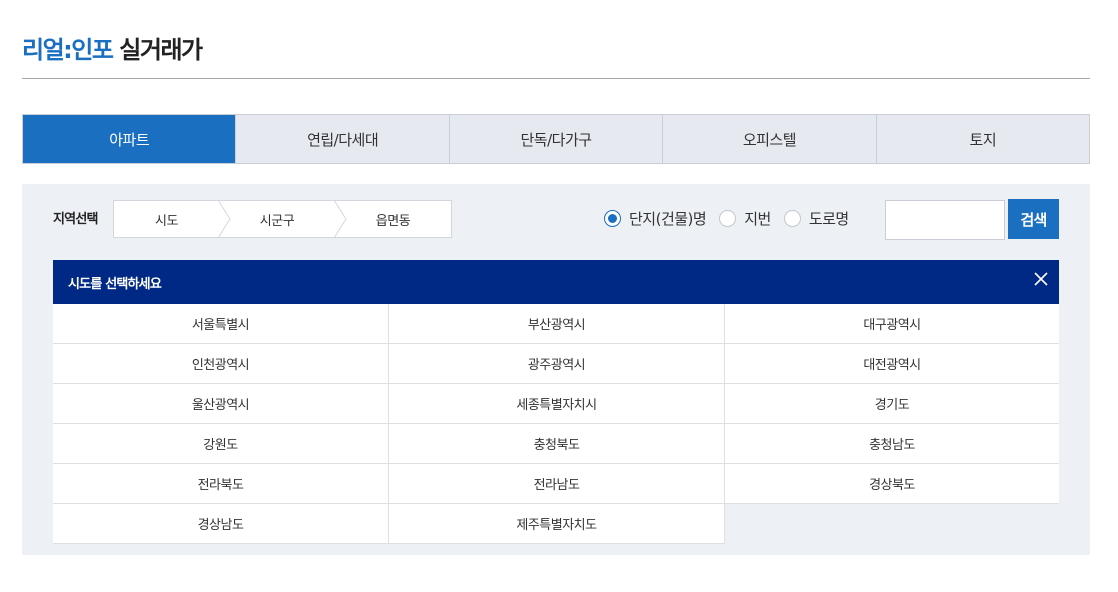  What do you see at coordinates (166, 221) in the screenshot?
I see `region-step-label: 시도` at bounding box center [166, 221].